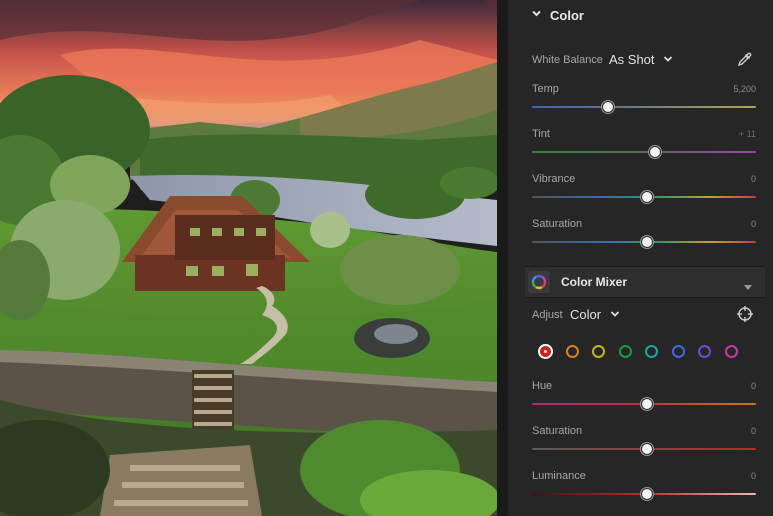 Image resolution: width=773 pixels, height=516 pixels. I want to click on vibrance-value: 0, so click(726, 179).